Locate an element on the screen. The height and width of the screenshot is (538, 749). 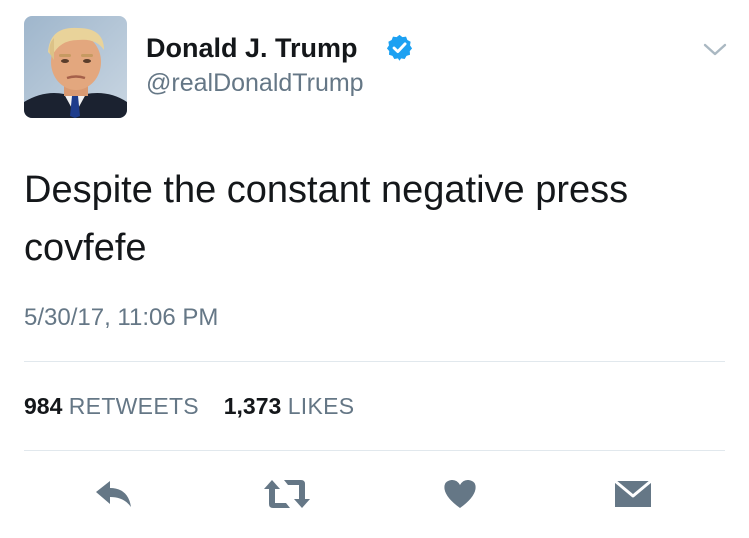
author-handle: @realDonaldTrump is located at coordinates (255, 83).